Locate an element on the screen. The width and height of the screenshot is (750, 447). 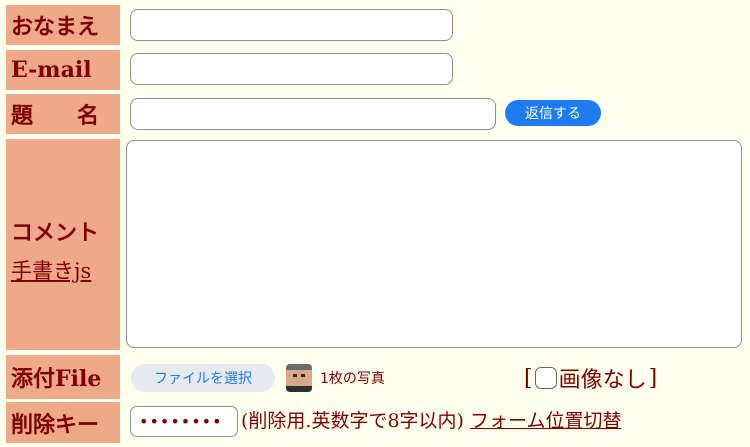
name-label: おなまえ is located at coordinates (63, 25).